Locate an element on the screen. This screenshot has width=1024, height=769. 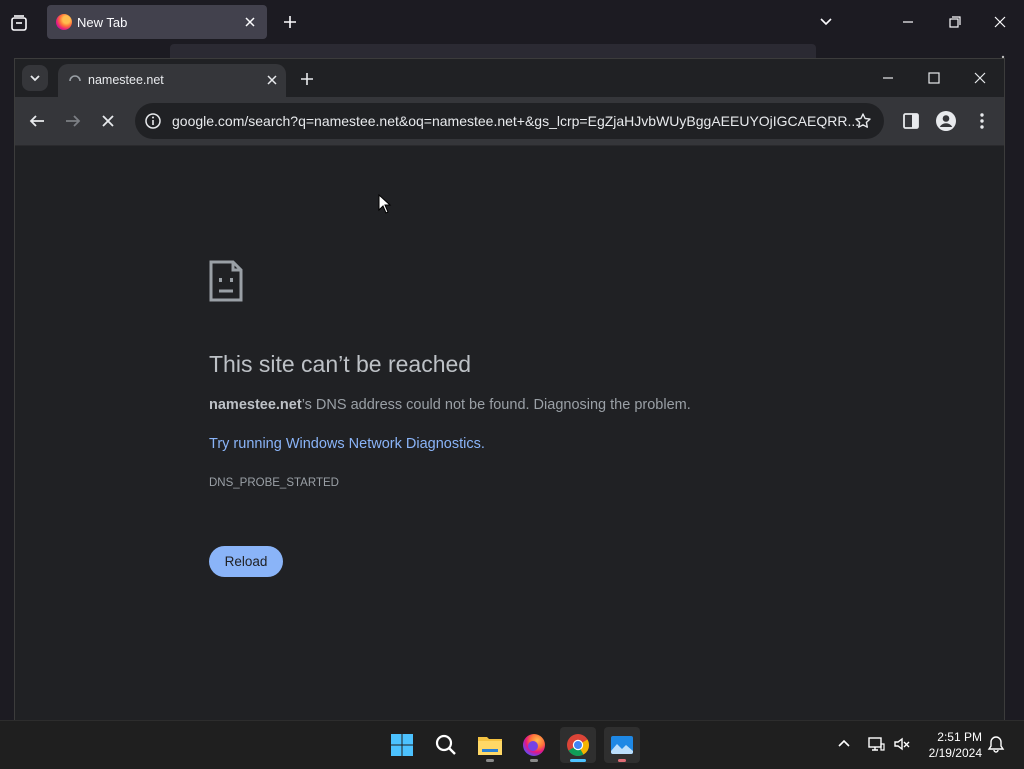
maximize-icon is located at coordinates (934, 78).